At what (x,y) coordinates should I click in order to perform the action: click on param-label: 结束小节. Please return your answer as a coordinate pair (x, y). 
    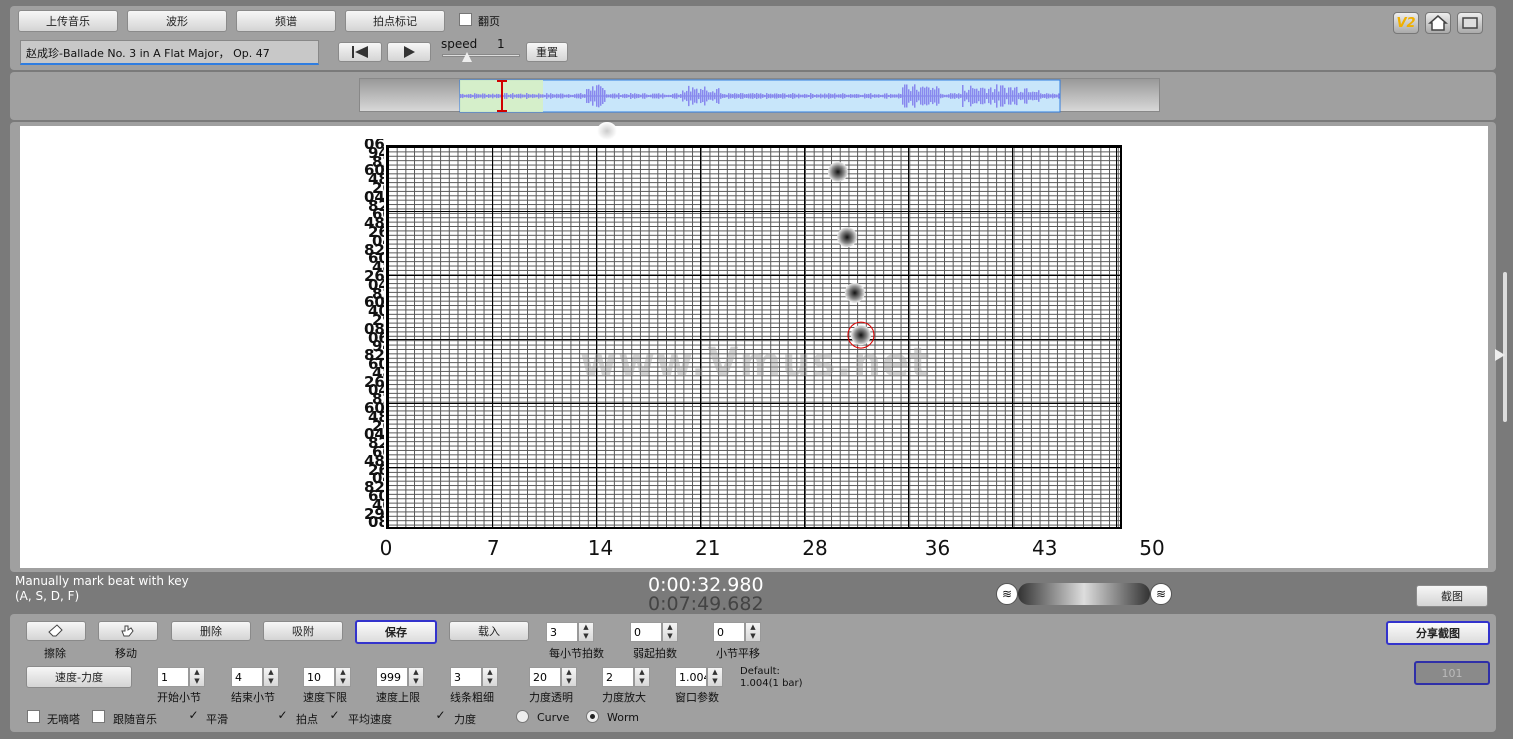
    Looking at the image, I should click on (253, 697).